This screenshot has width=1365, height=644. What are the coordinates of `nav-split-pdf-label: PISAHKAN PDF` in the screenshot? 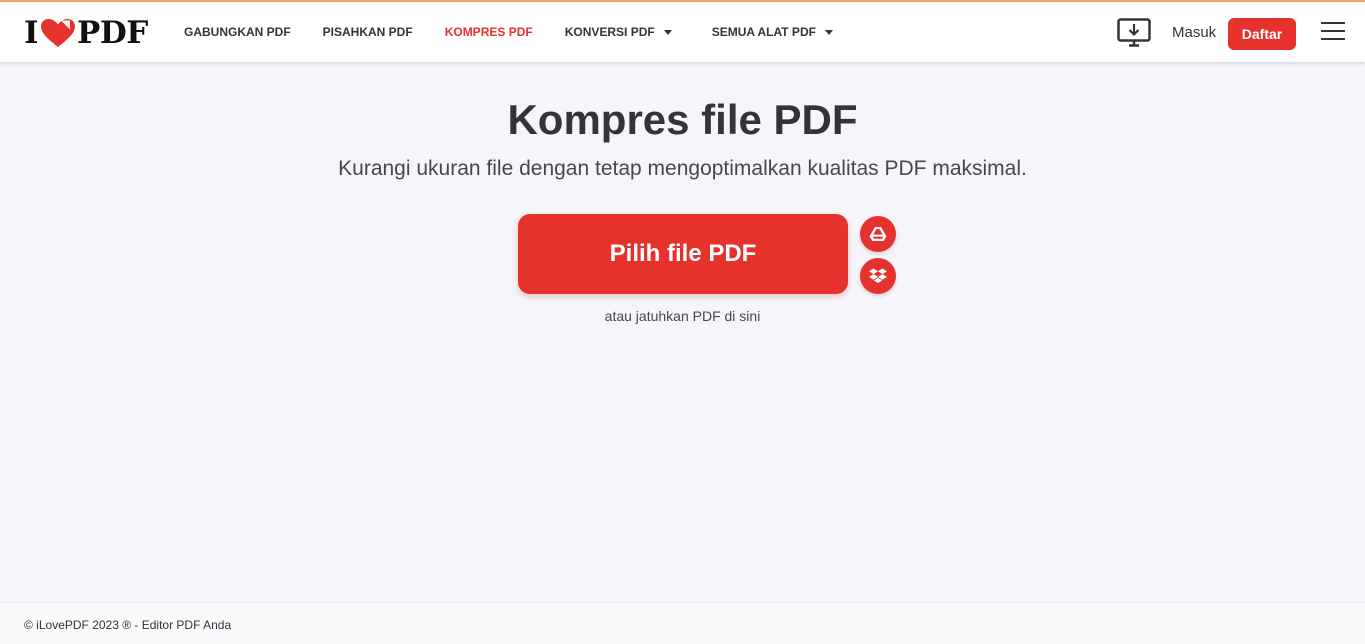 It's located at (367, 32).